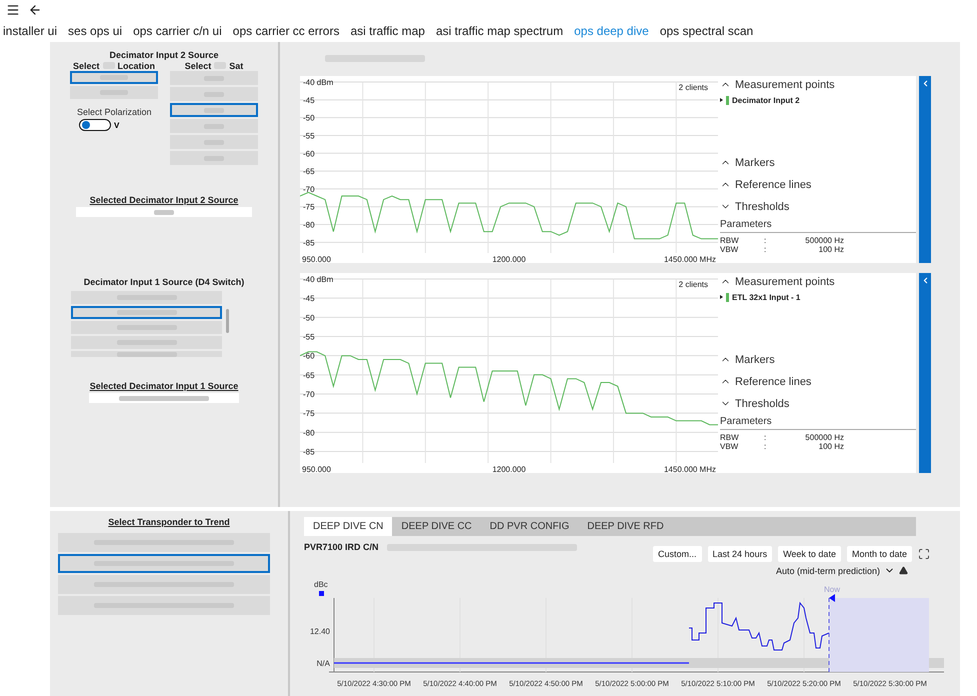 Image resolution: width=977 pixels, height=696 pixels. I want to click on section-title: Select Transponder to Trend, so click(169, 522).